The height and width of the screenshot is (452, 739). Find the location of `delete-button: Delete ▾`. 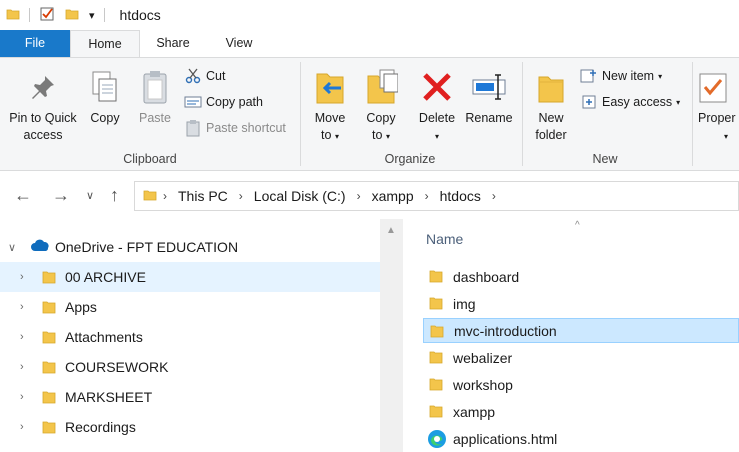

delete-button: Delete ▾ is located at coordinates (437, 104).